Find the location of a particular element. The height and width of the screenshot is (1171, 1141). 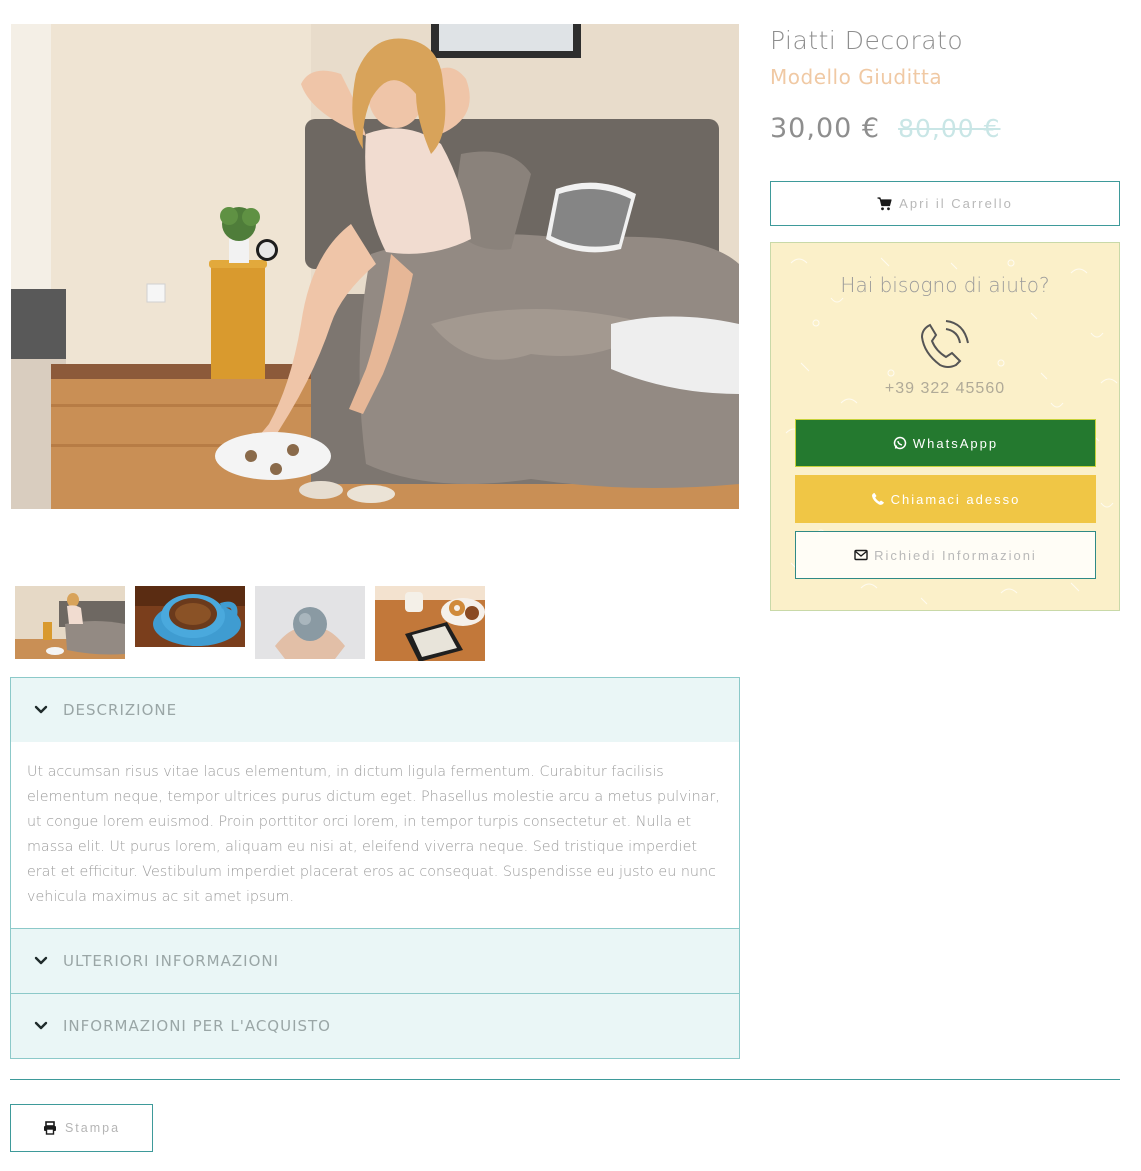

call-now-button: Chiamaci adesso is located at coordinates (945, 499).